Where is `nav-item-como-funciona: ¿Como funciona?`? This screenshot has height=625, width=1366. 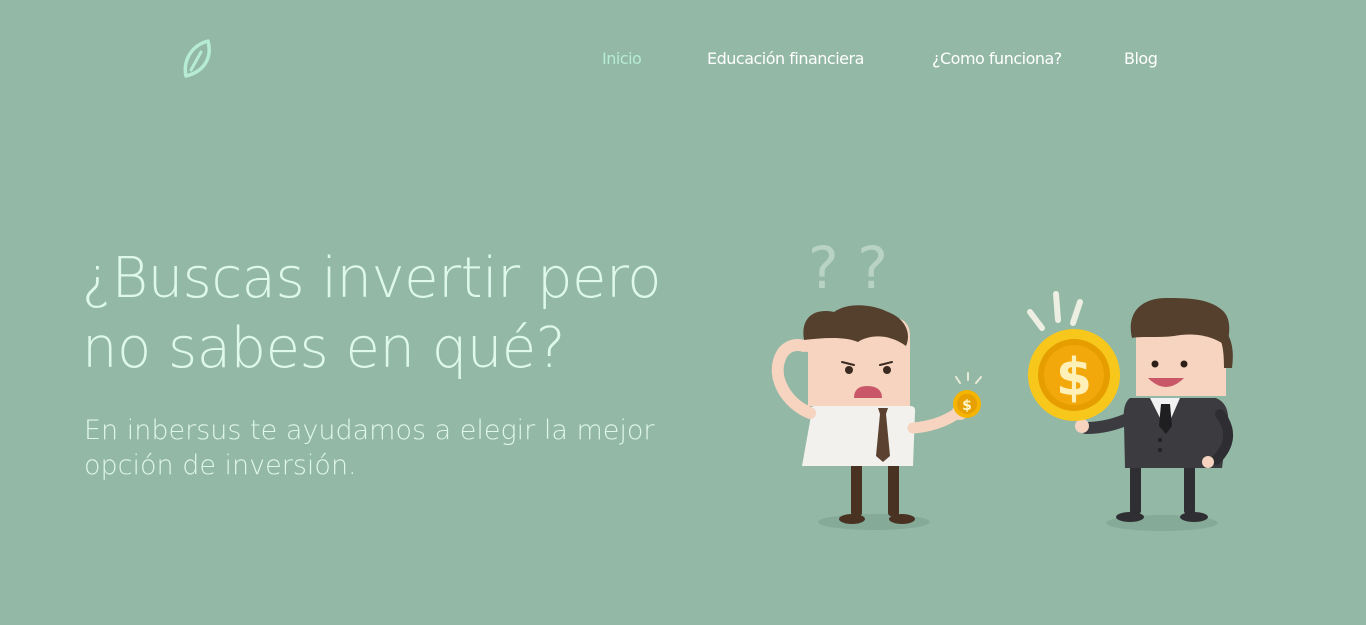 nav-item-como-funciona: ¿Como funciona? is located at coordinates (997, 59).